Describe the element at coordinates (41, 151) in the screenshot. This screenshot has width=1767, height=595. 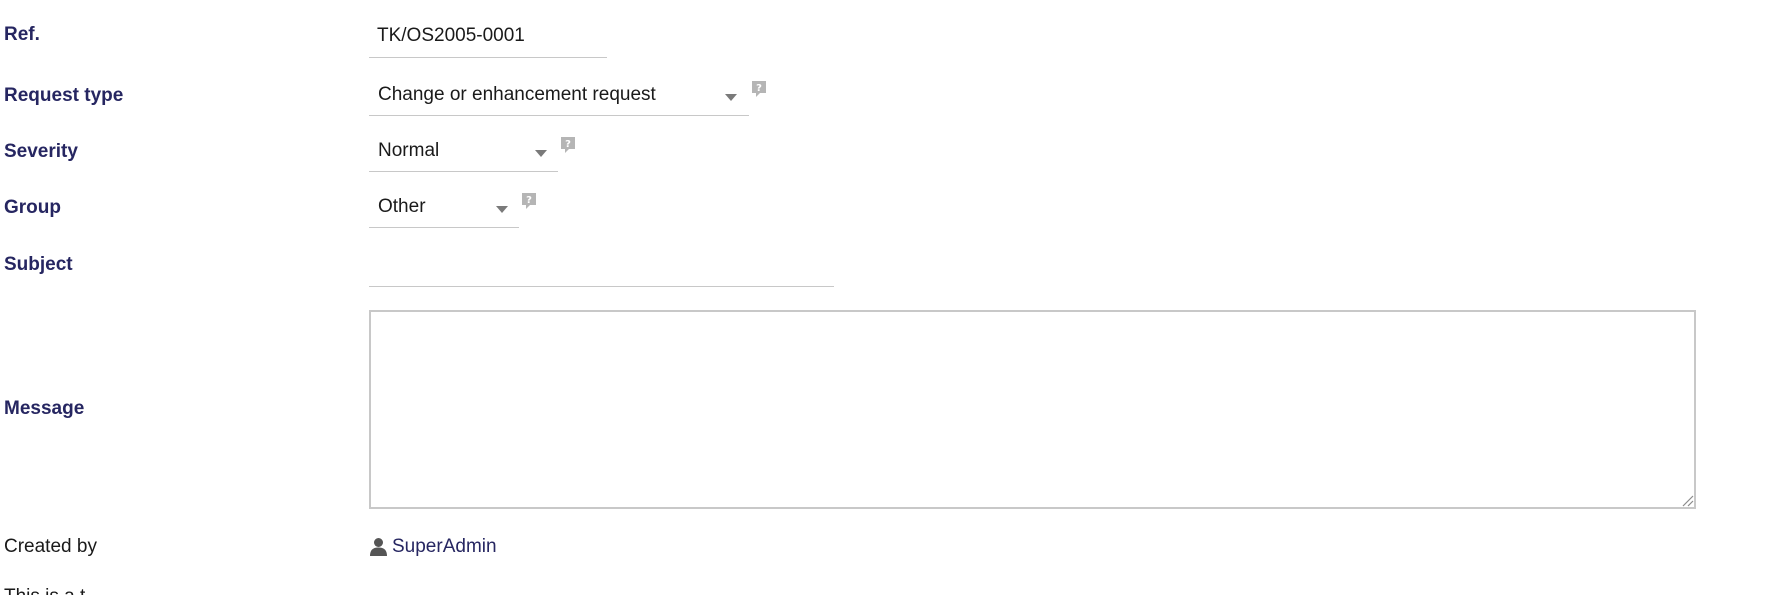
I see `severity-label: Severity` at that location.